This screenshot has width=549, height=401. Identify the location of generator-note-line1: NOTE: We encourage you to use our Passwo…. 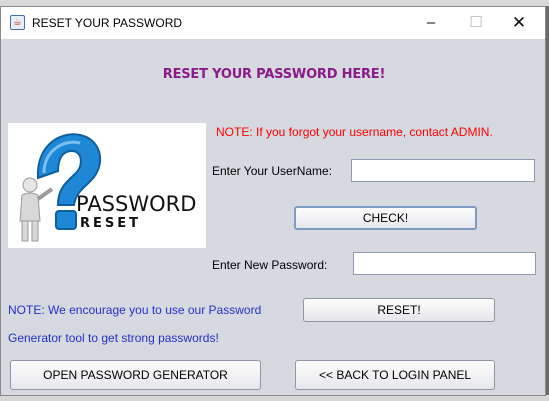
(135, 310).